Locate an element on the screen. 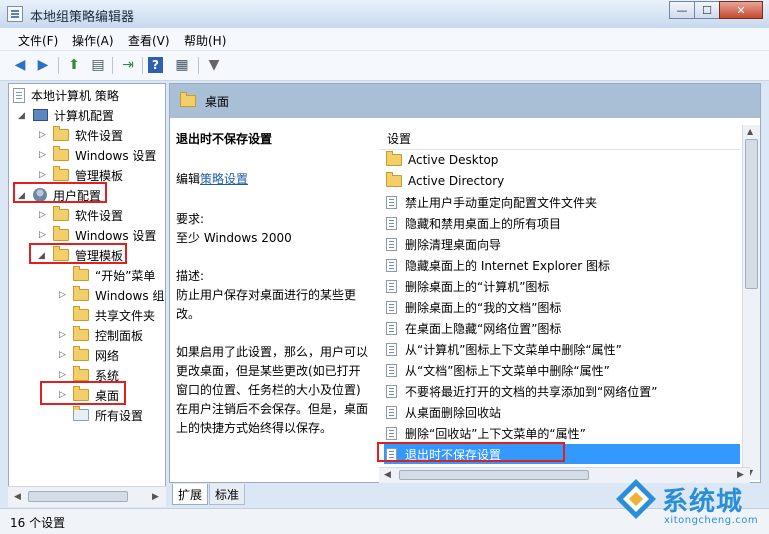 The image size is (769, 534). watermark-logo-icon is located at coordinates (636, 499).